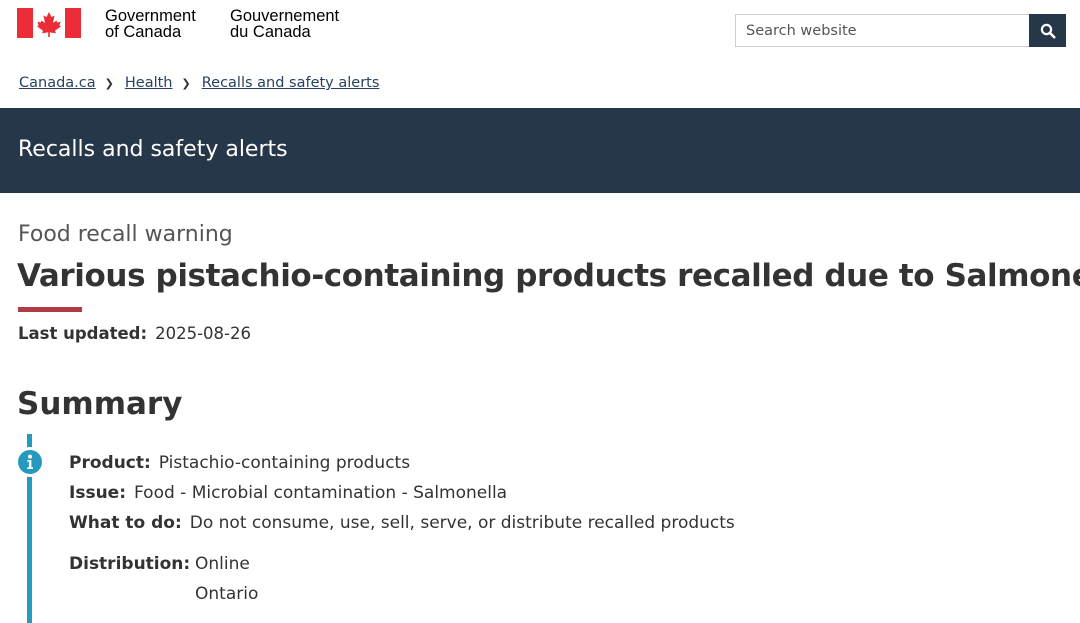 This screenshot has height=623, width=1080. What do you see at coordinates (285, 16) in the screenshot?
I see `signature-fr-line1: Gouvernement` at bounding box center [285, 16].